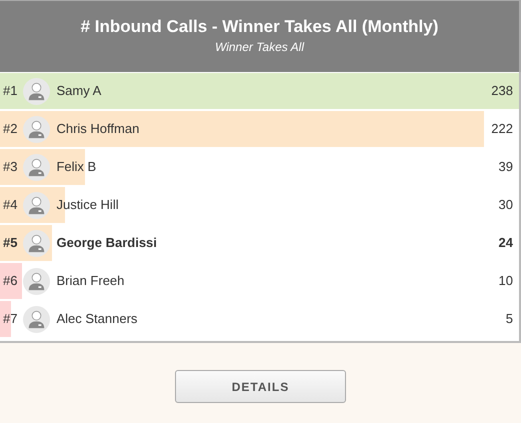 The image size is (521, 423). What do you see at coordinates (10, 129) in the screenshot?
I see `rank-label: #2` at bounding box center [10, 129].